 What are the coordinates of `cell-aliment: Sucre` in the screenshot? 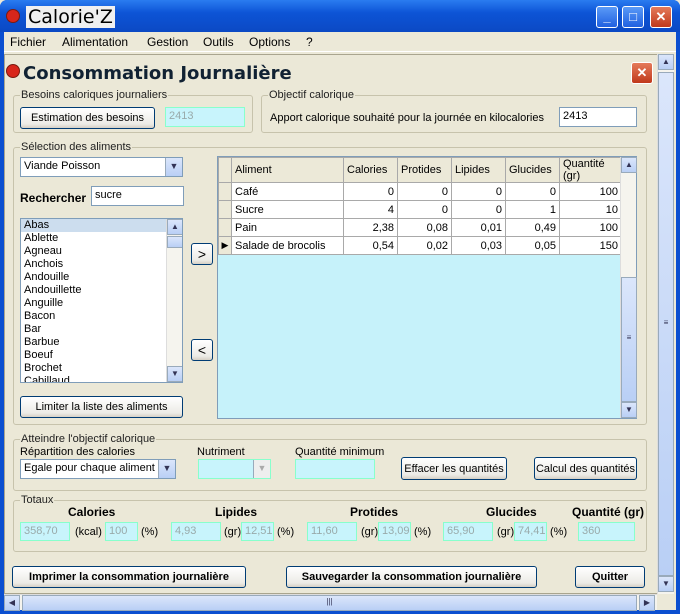 It's located at (287, 209).